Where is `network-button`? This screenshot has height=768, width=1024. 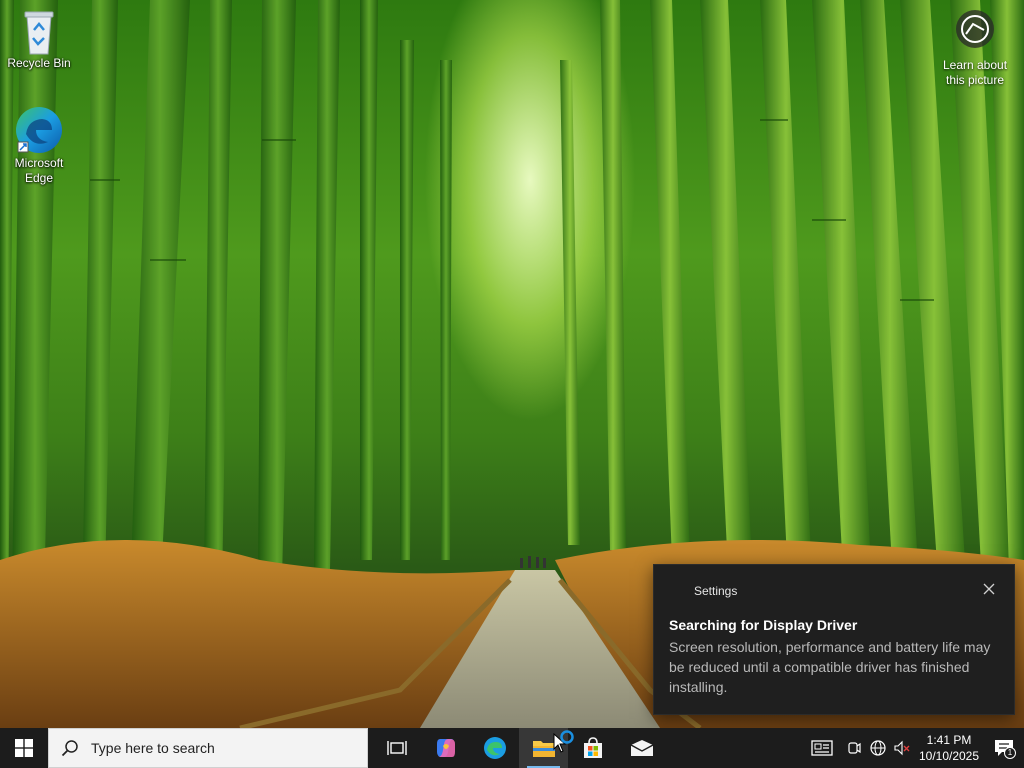 network-button is located at coordinates (878, 748).